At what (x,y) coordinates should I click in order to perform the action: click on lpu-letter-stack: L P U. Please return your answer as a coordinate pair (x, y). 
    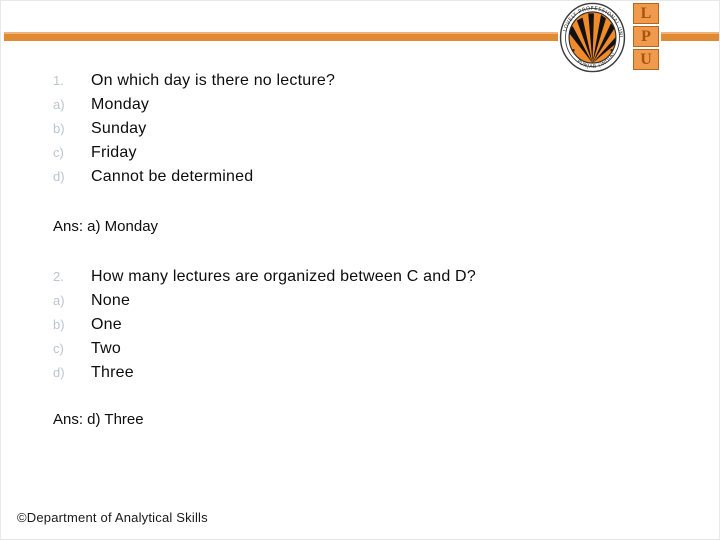
    Looking at the image, I should click on (647, 37).